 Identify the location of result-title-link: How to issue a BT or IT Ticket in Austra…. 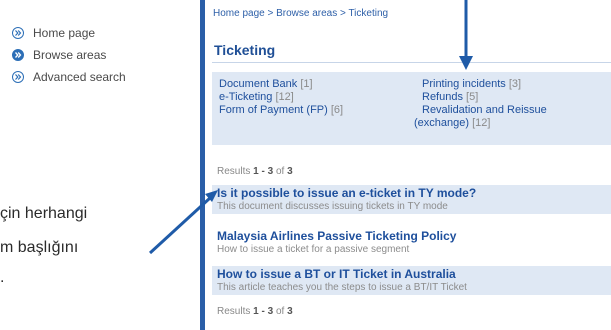
(414, 274).